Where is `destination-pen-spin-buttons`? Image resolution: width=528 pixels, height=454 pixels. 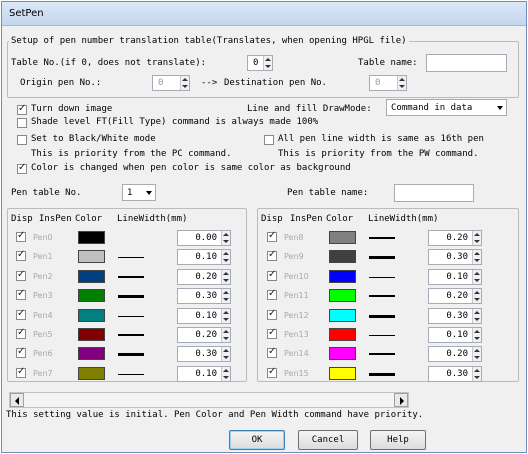
destination-pen-spin-buttons is located at coordinates (401, 83).